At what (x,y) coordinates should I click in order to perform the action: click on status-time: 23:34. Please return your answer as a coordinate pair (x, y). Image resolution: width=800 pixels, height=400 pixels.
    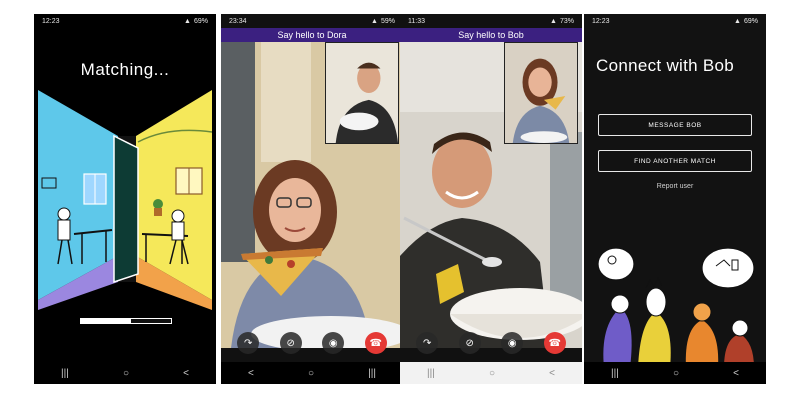
    Looking at the image, I should click on (238, 21).